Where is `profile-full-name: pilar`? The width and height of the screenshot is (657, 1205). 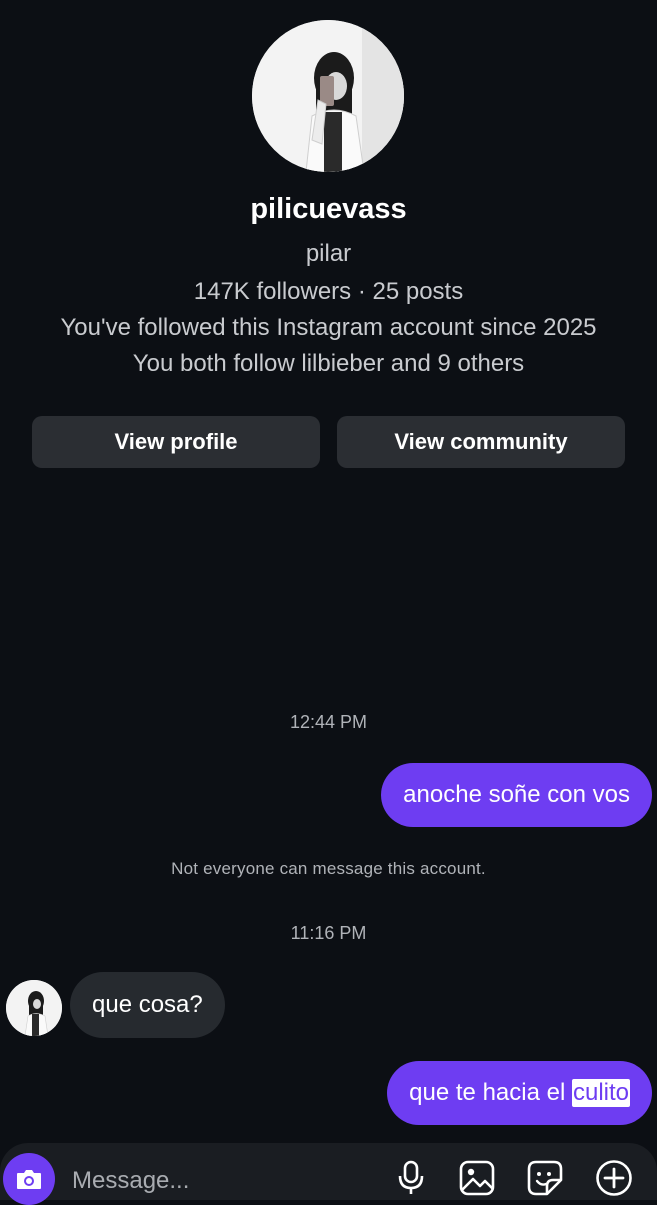 profile-full-name: pilar is located at coordinates (328, 253).